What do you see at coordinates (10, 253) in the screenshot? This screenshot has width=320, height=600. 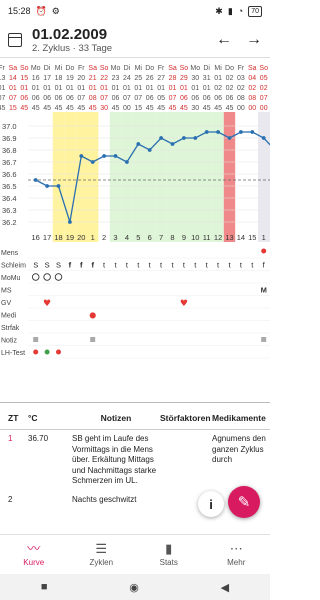 I see `row-label: Mens` at bounding box center [10, 253].